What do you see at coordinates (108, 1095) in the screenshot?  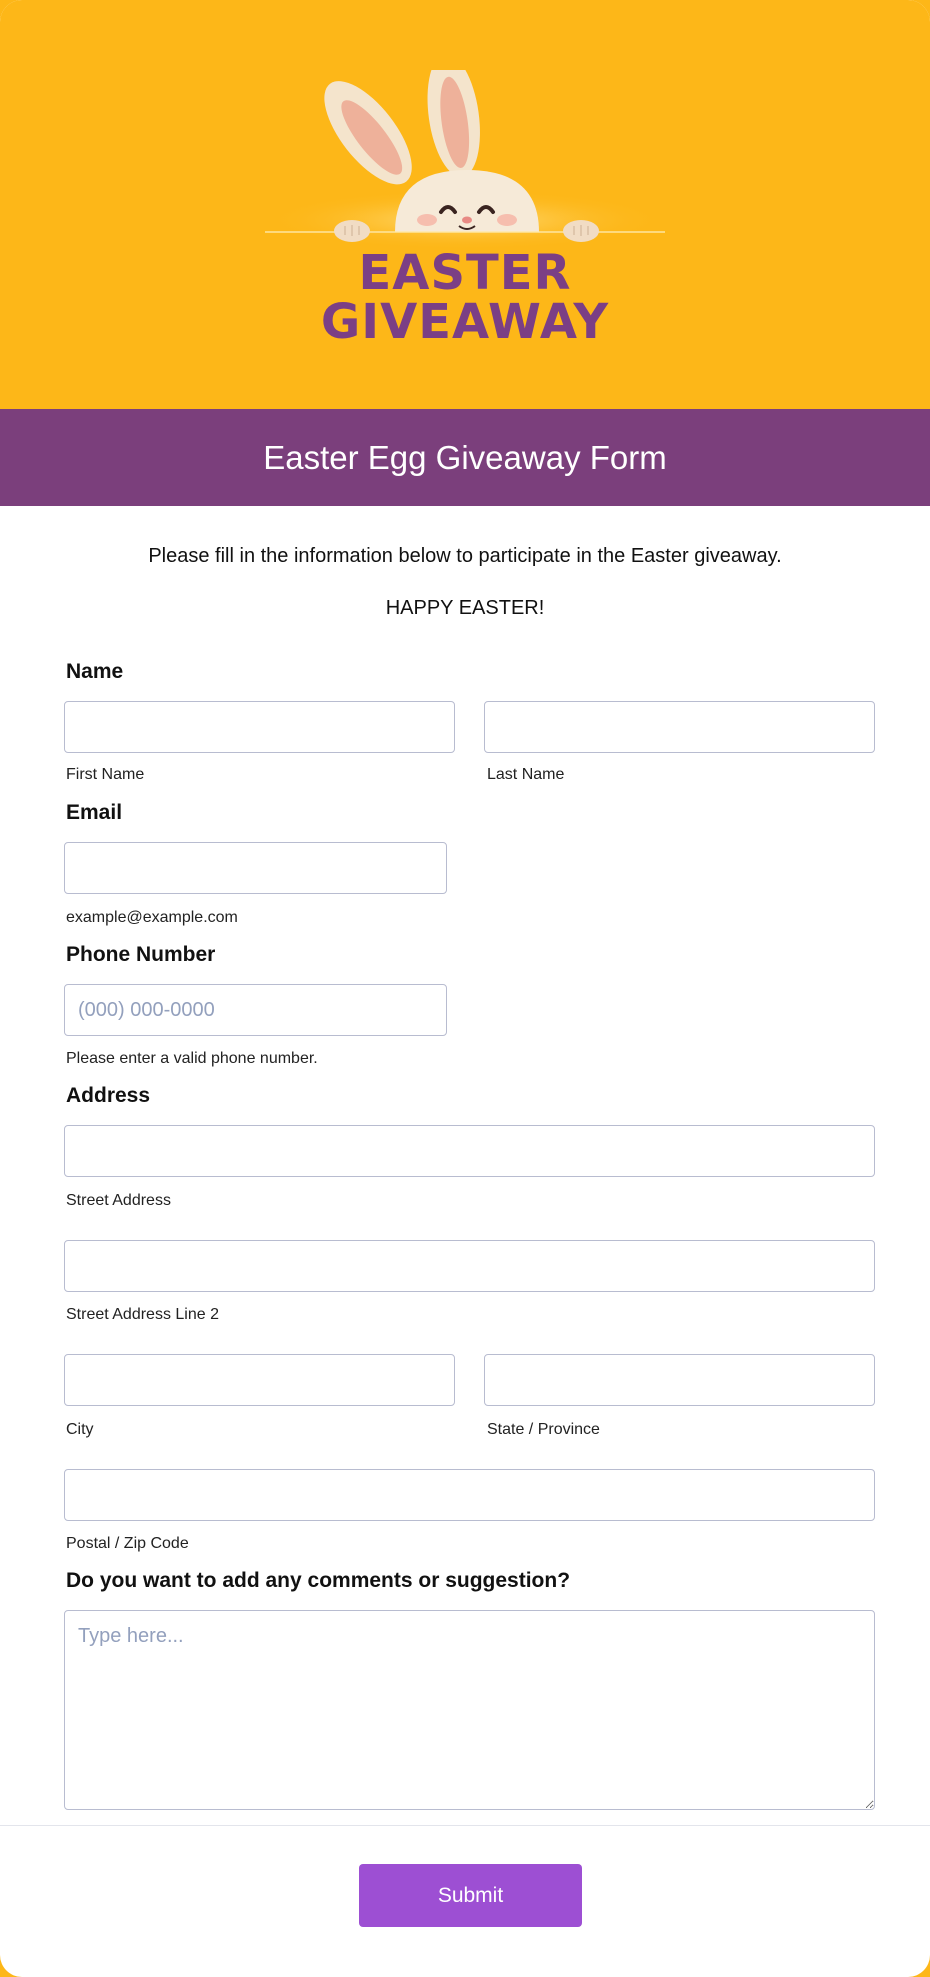 I see `address-label: Address` at bounding box center [108, 1095].